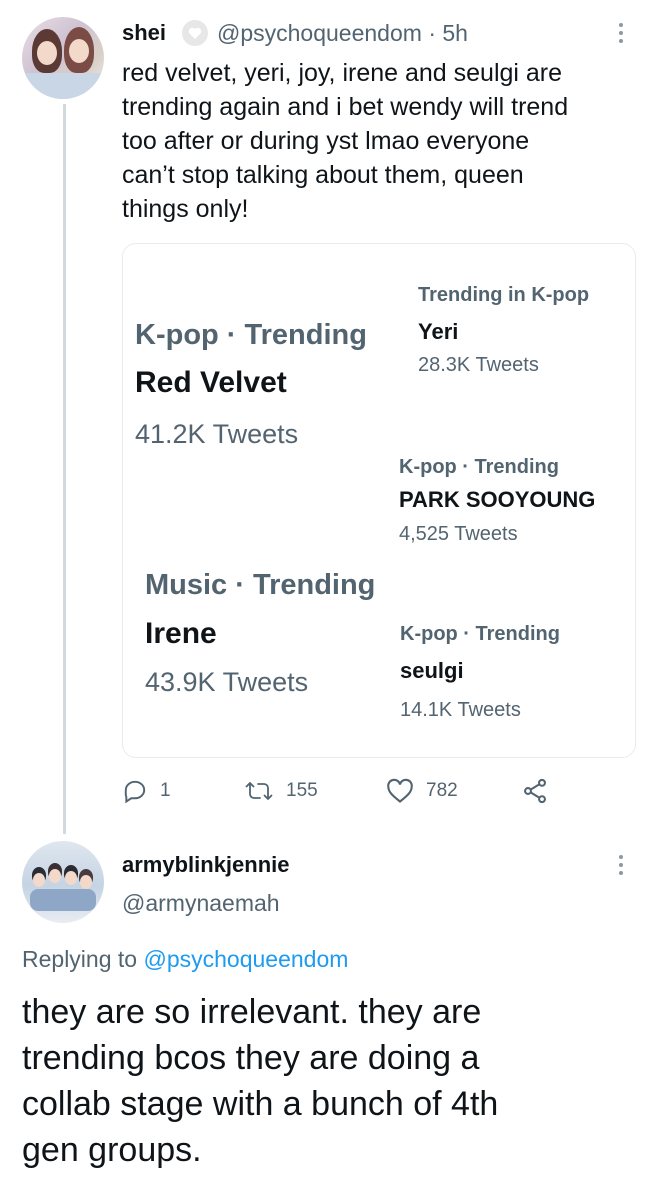 This screenshot has height=1200, width=652. I want to click on replying-prefix: Replying to, so click(80, 959).